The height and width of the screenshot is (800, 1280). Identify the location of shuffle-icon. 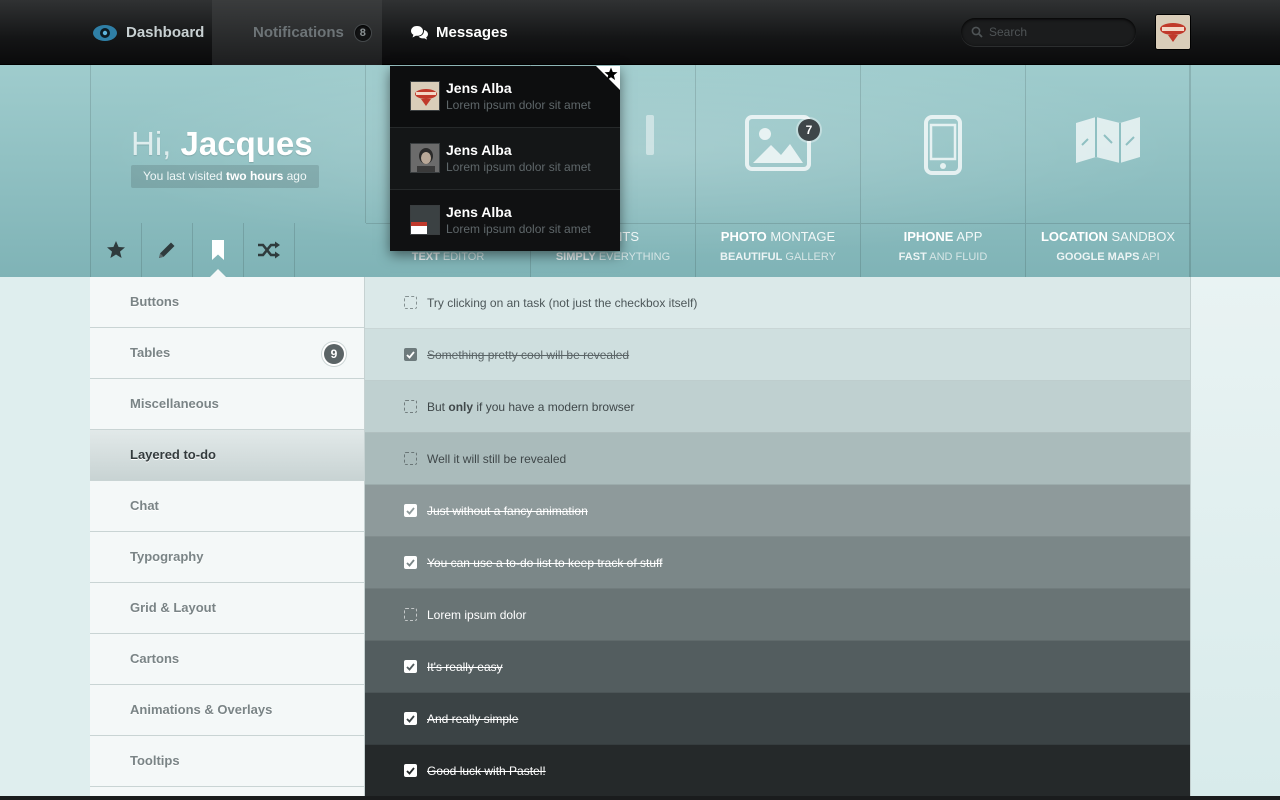
(269, 250).